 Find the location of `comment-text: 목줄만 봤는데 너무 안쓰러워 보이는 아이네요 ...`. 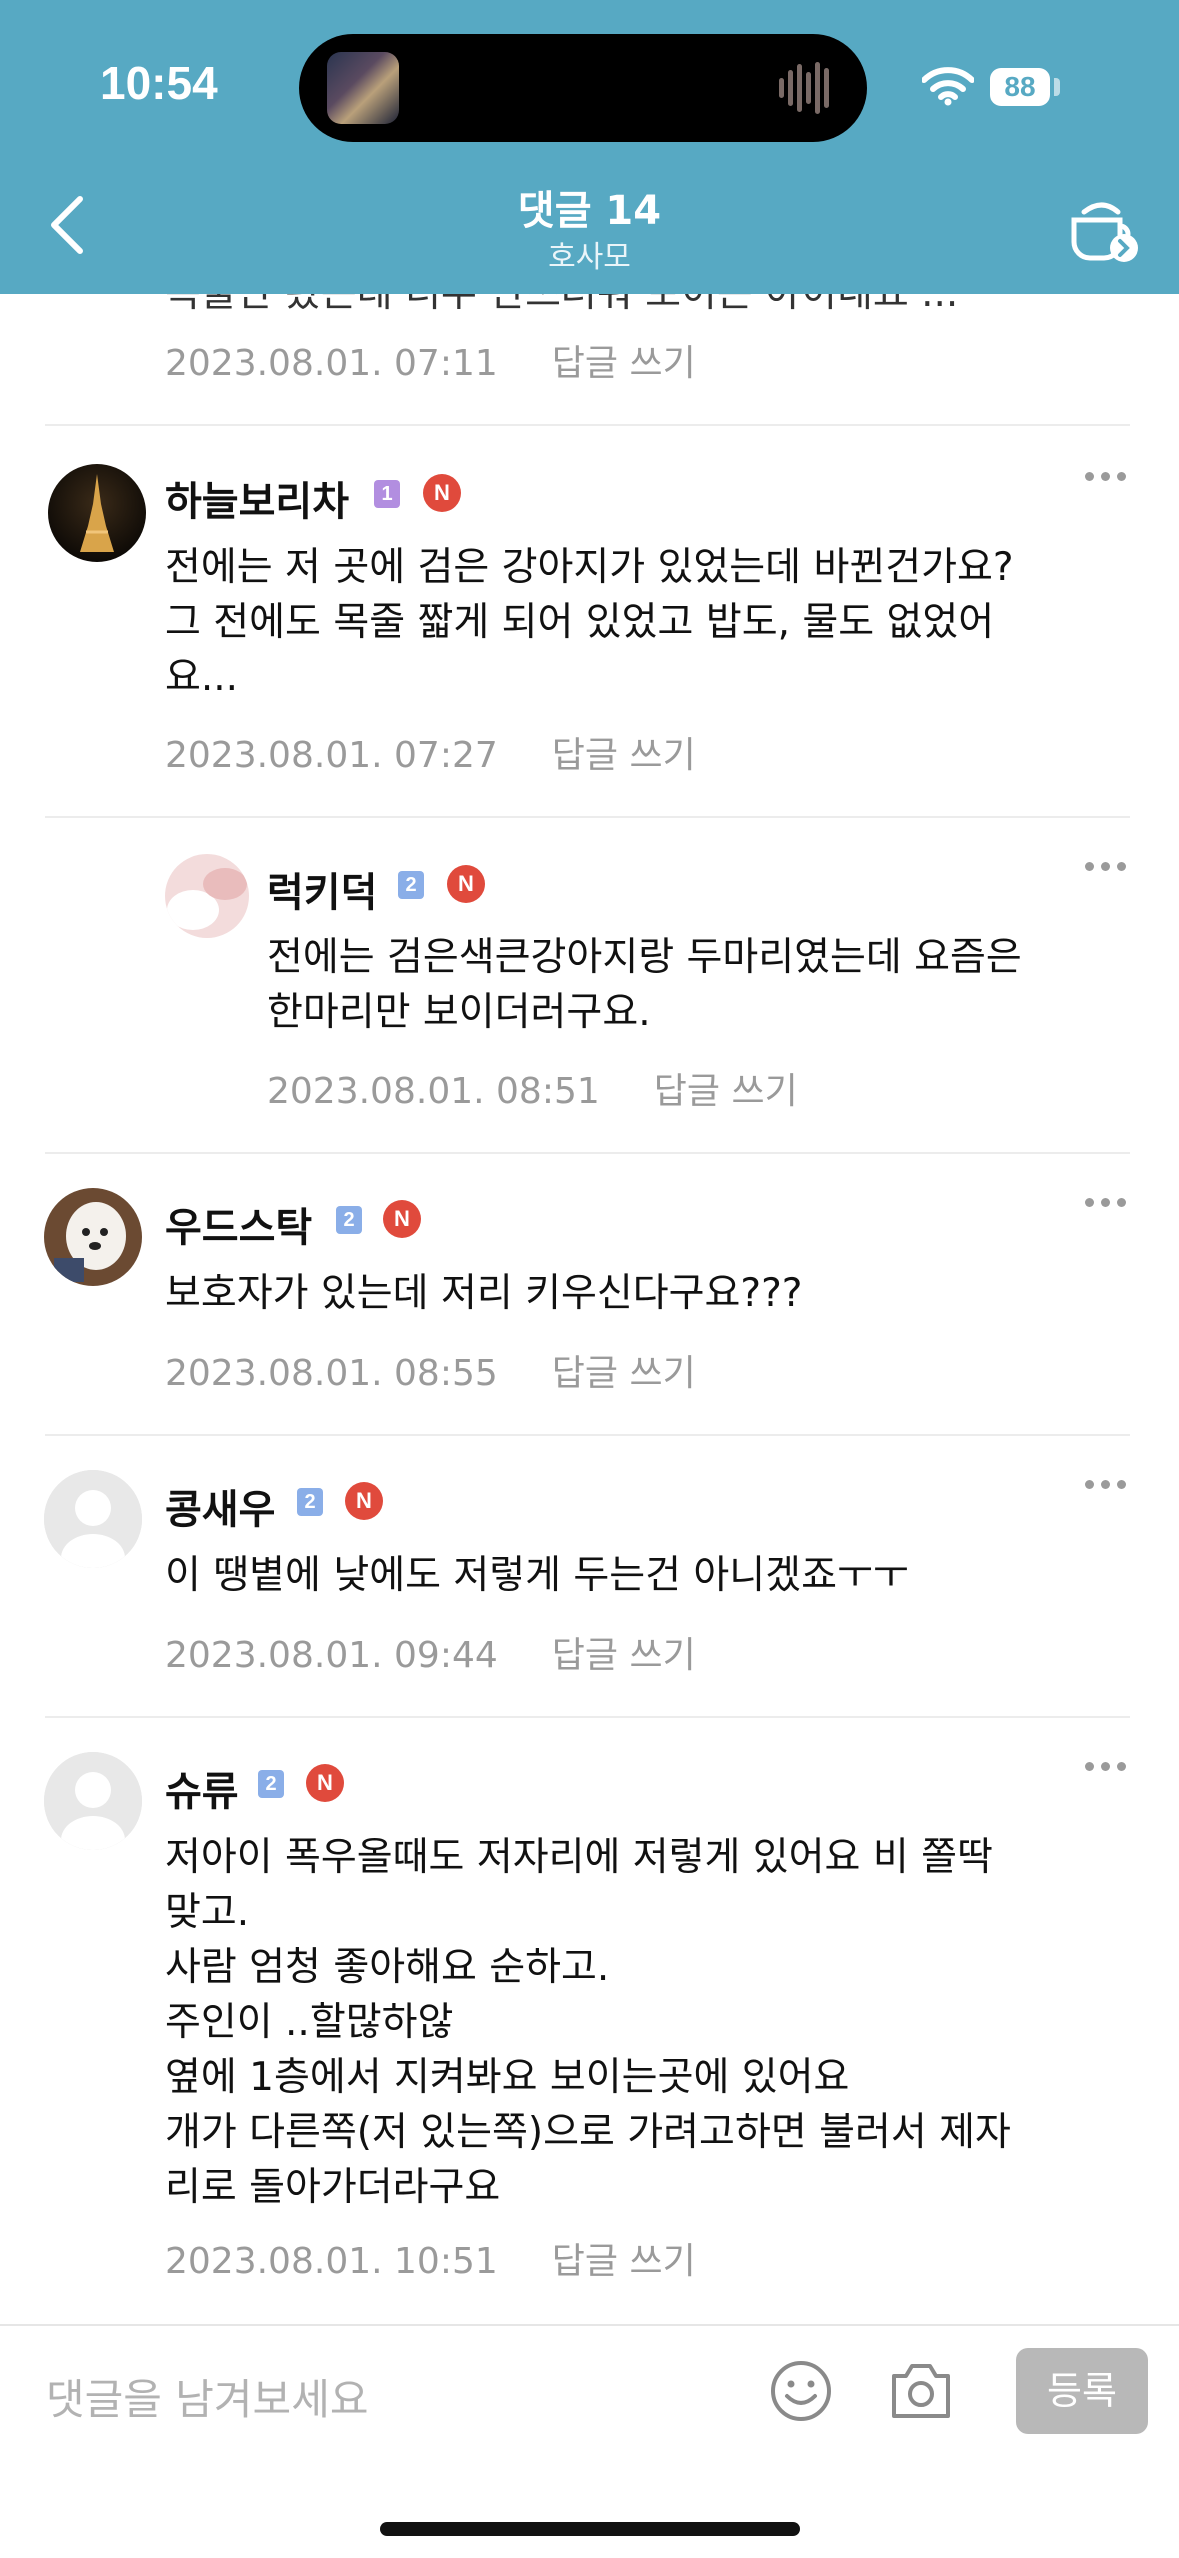

comment-text: 목줄만 봤는데 너무 안쓰러워 보이는 아이네요 ... is located at coordinates (655, 307).